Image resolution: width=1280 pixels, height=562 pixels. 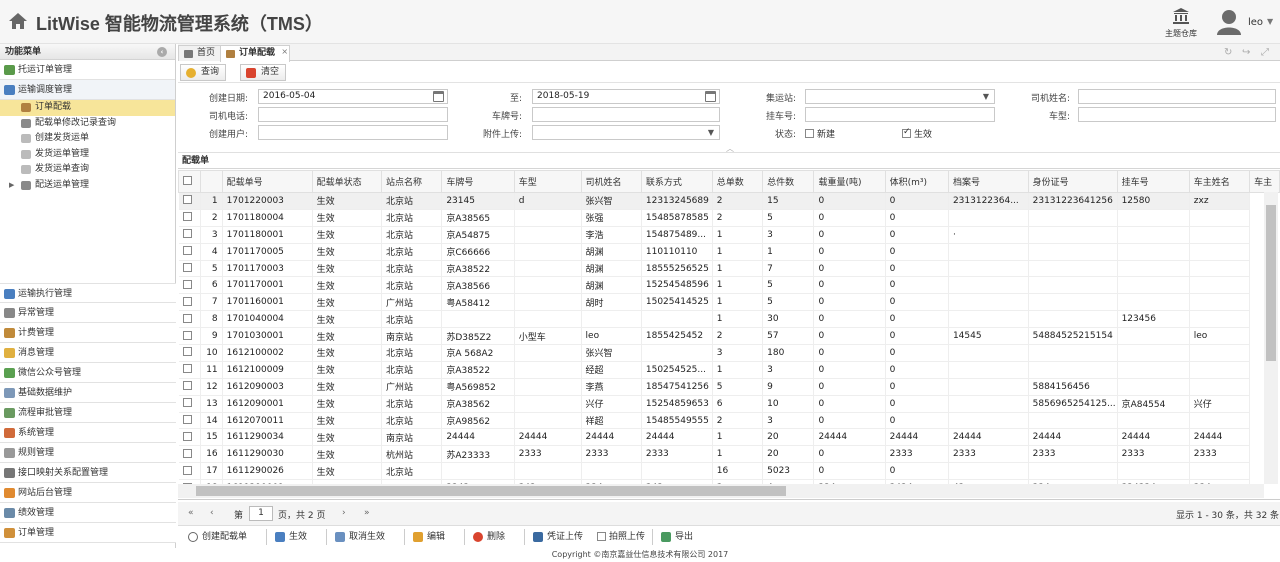 What do you see at coordinates (11, 186) in the screenshot?
I see `expand-arrow-icon: ▶` at bounding box center [11, 186].